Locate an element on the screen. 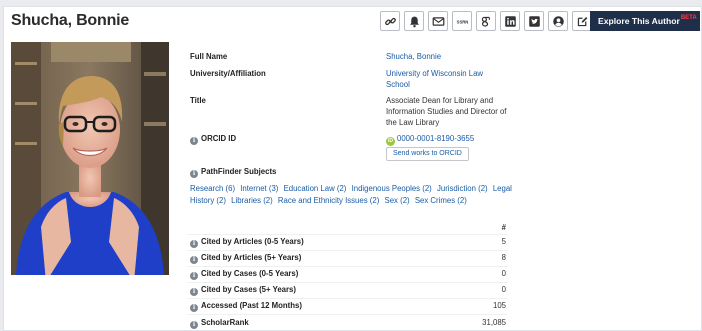 Image resolution: width=702 pixels, height=331 pixels. subject-link: Sex Crimes (2) is located at coordinates (441, 200).